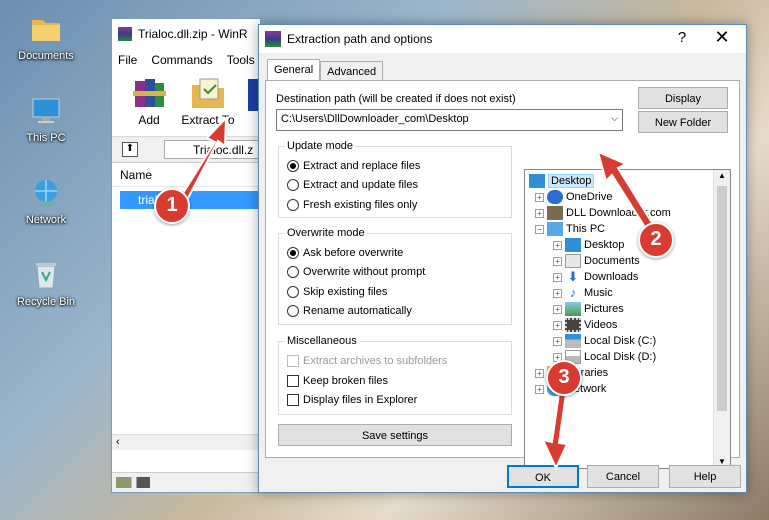 The height and width of the screenshot is (520, 769). I want to click on computer-icon, so click(555, 229).